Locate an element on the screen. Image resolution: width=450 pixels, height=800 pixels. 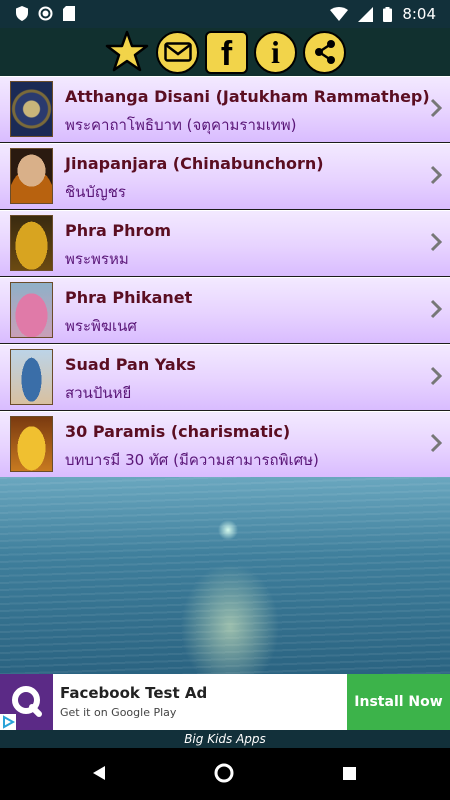
status-bar: 8:04 is located at coordinates (225, 14).